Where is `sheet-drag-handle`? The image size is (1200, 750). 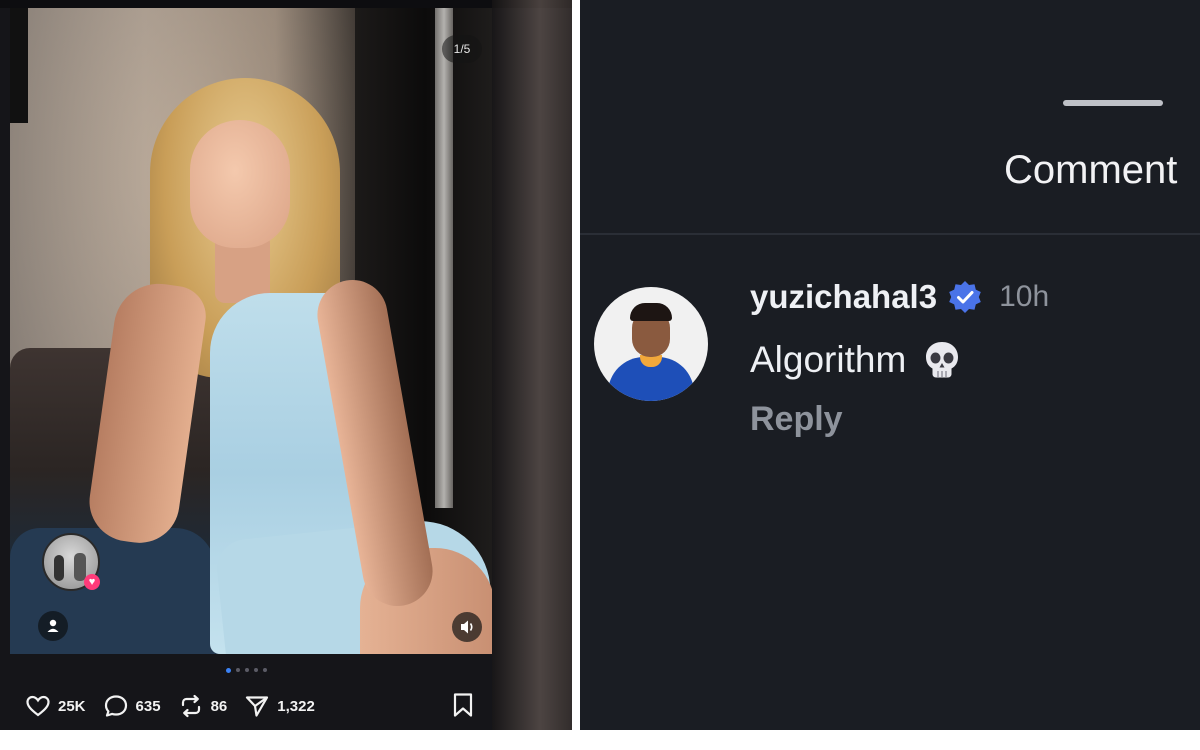 sheet-drag-handle is located at coordinates (1113, 103).